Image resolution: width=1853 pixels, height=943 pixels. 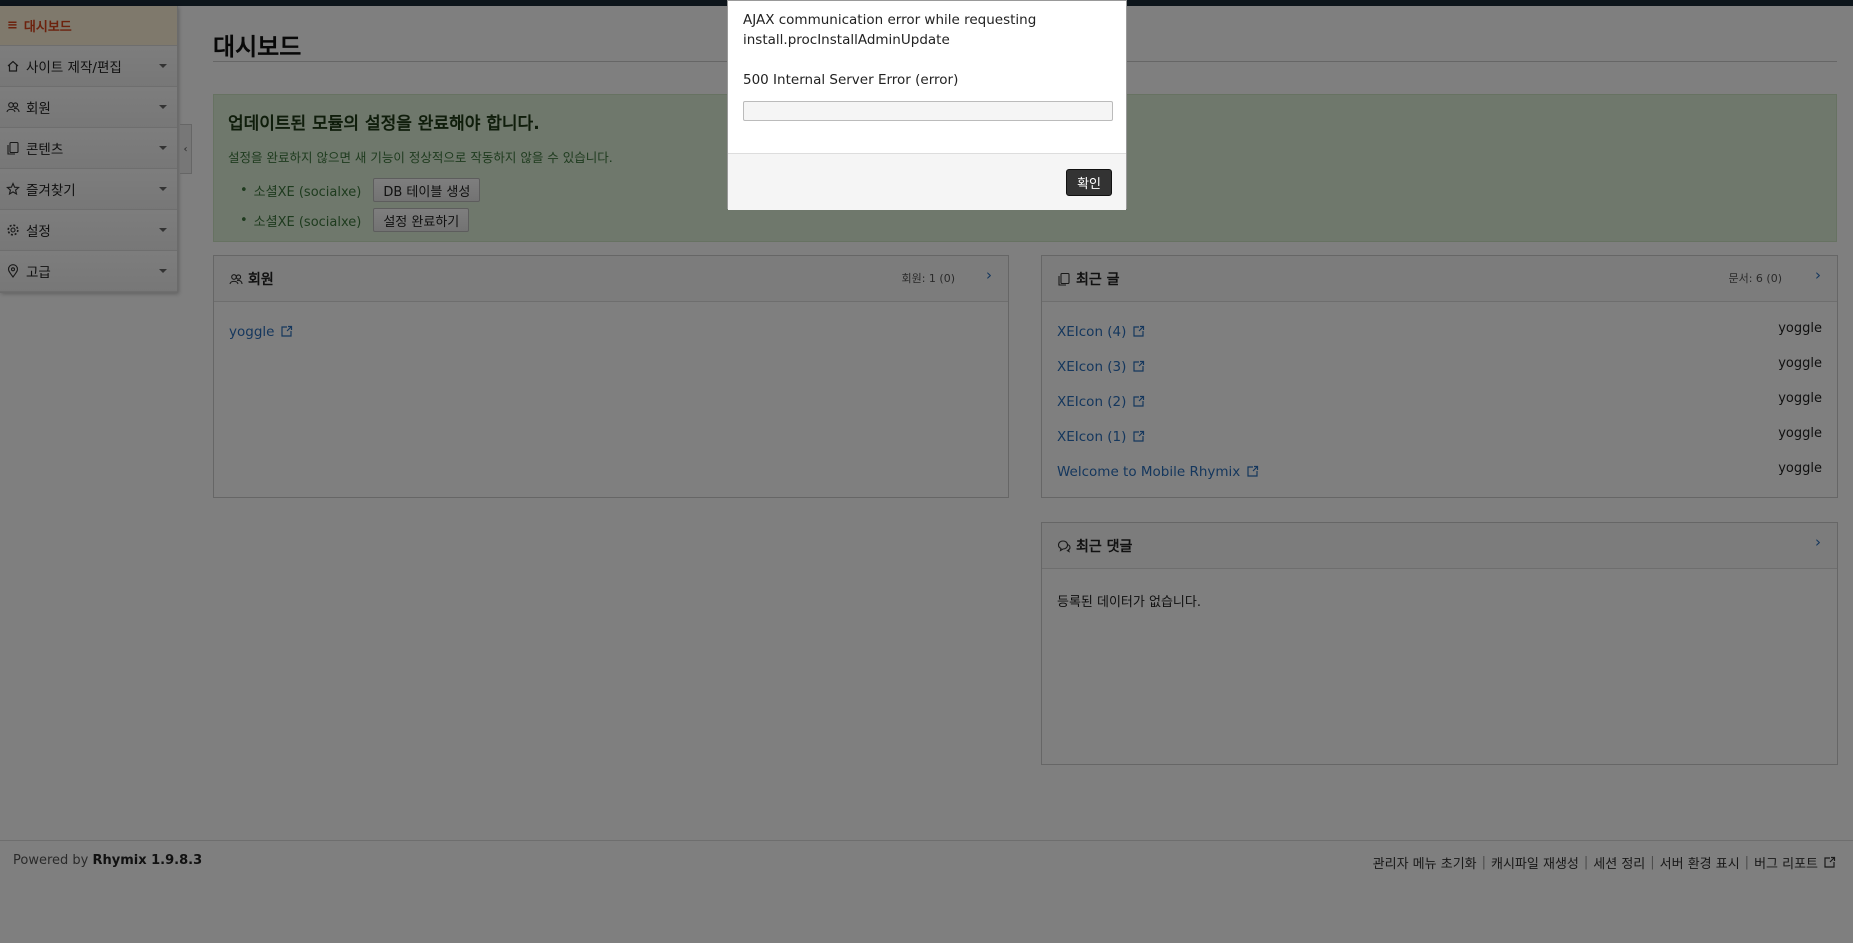 What do you see at coordinates (1089, 182) in the screenshot?
I see `confirm-button: 확인` at bounding box center [1089, 182].